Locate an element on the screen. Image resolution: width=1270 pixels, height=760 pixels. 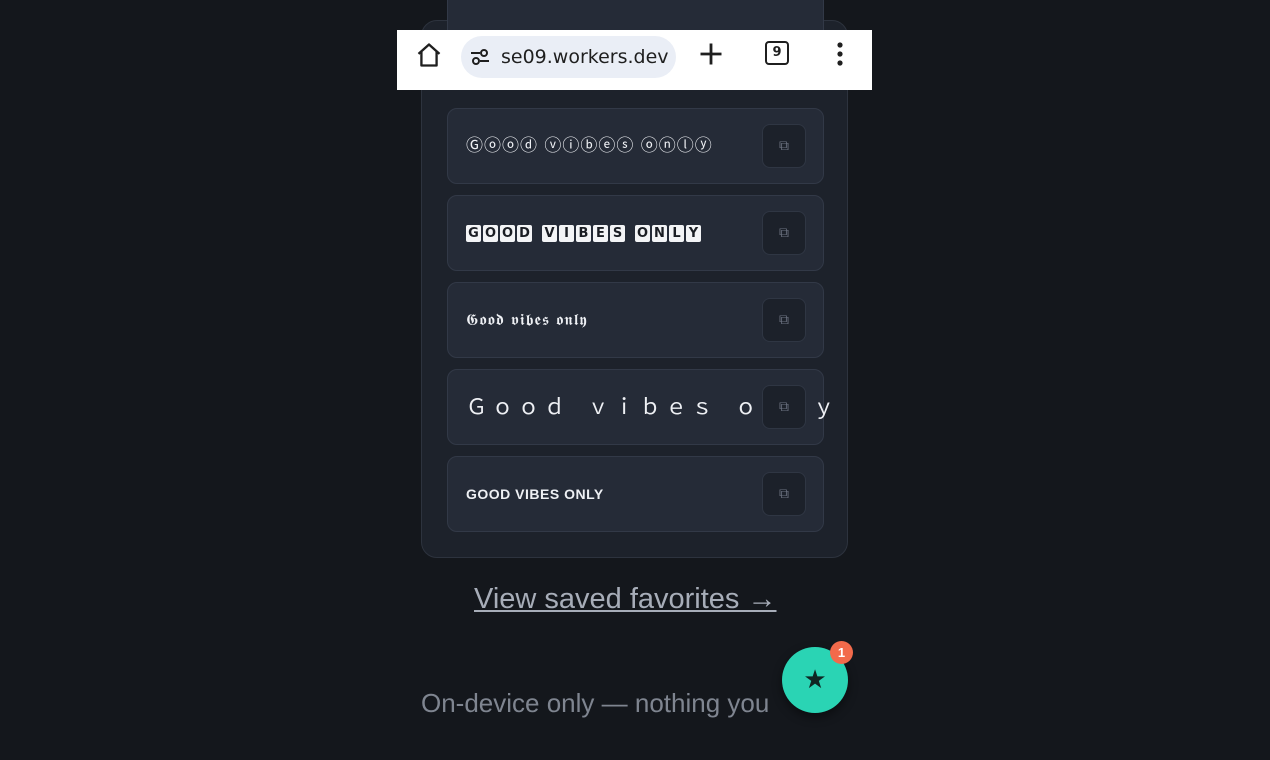
result-row: GOODVIBESONLY ⧉ is located at coordinates (635, 233).